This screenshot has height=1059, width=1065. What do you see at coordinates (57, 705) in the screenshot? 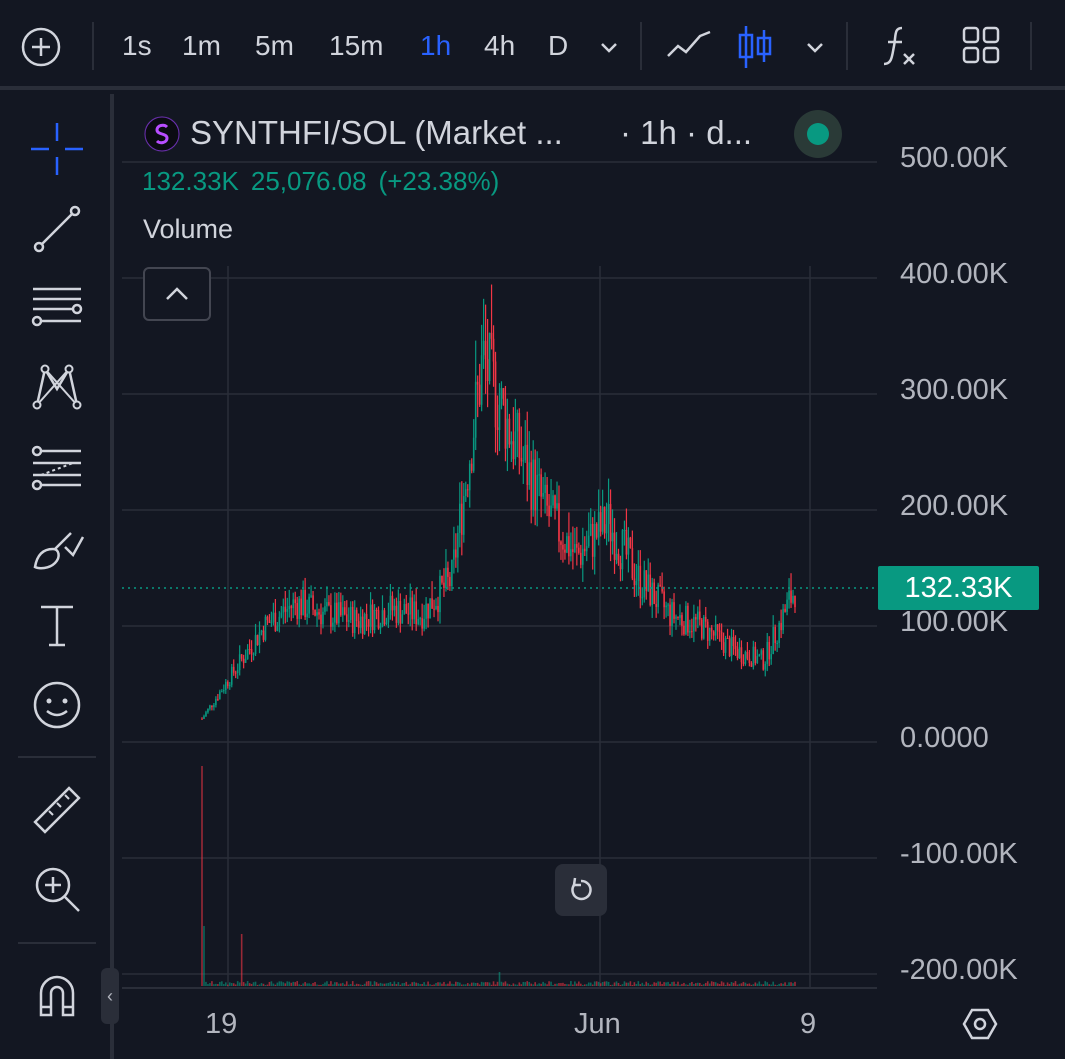
I see `emoji-icon` at bounding box center [57, 705].